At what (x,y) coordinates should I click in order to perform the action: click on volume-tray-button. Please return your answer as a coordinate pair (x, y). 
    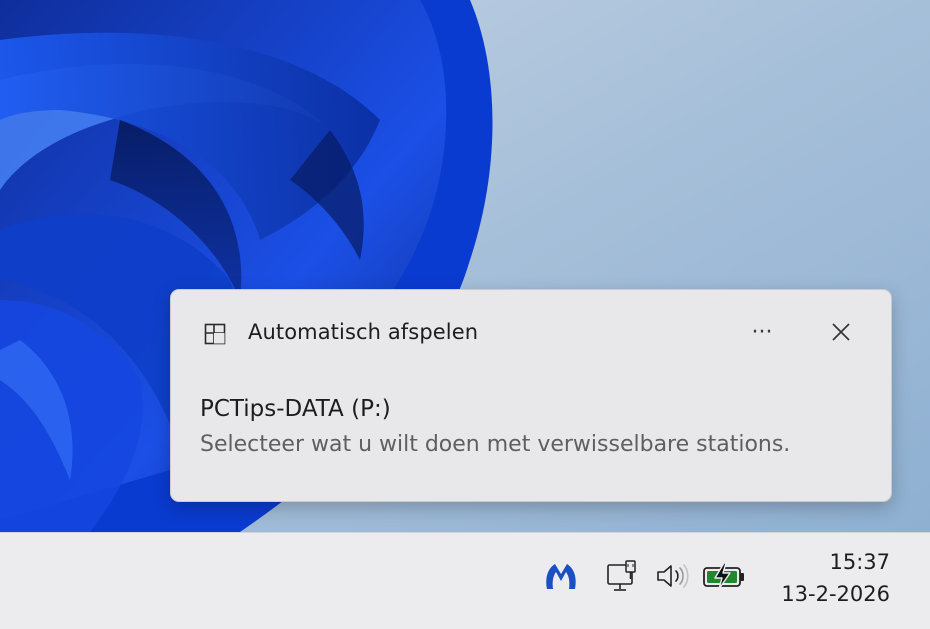
    Looking at the image, I should click on (672, 578).